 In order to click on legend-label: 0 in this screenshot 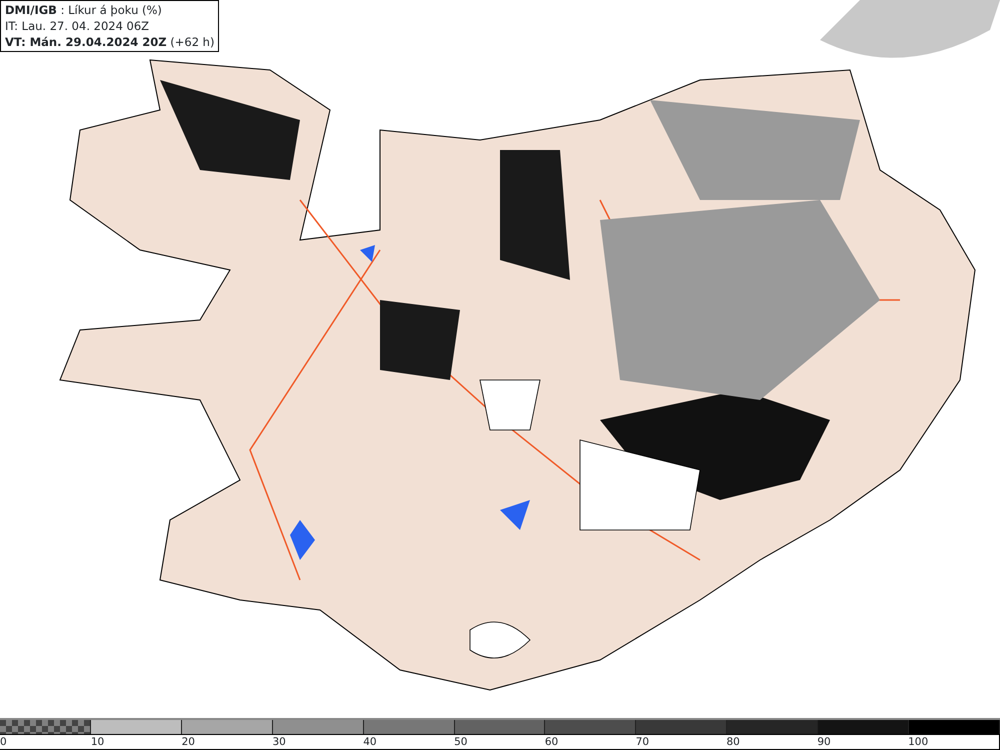, I will do `click(3, 742)`.